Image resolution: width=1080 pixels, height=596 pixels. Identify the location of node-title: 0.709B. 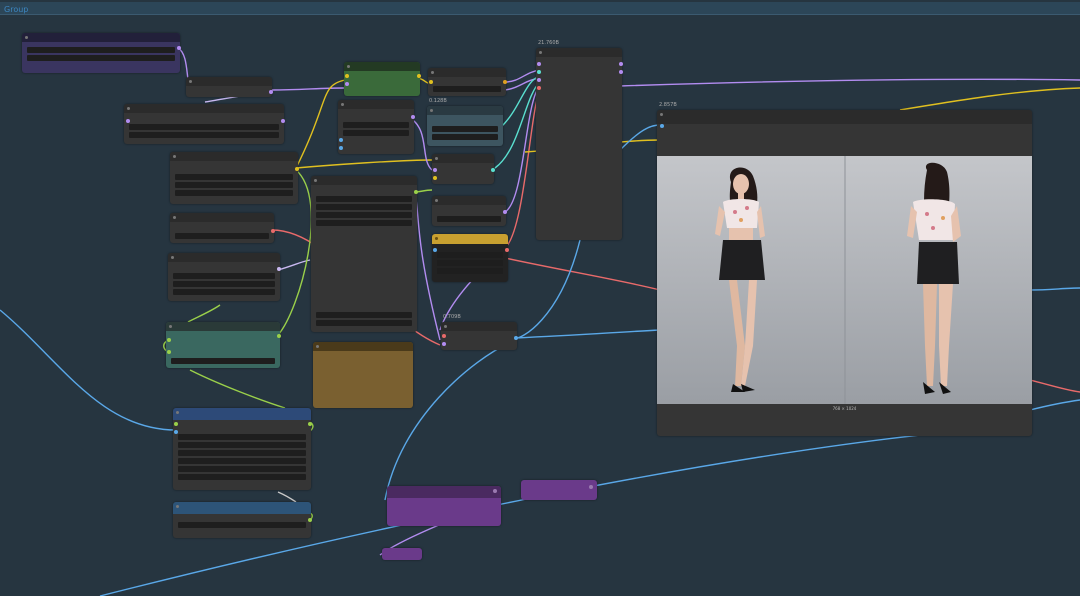
(452, 317).